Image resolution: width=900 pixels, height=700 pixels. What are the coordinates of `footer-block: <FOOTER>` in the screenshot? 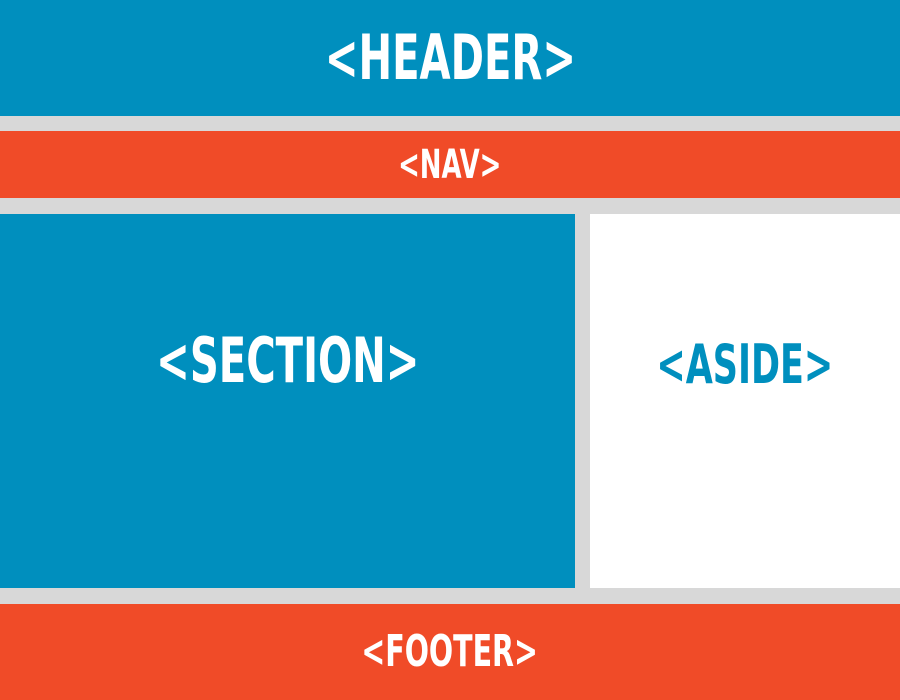 It's located at (450, 652).